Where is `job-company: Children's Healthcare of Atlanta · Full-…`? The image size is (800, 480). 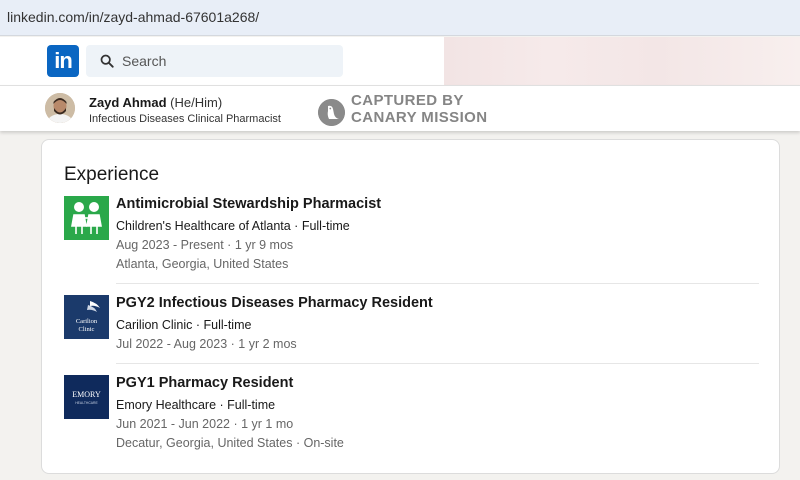
job-company: Children's Healthcare of Atlanta · Full-… is located at coordinates (233, 226).